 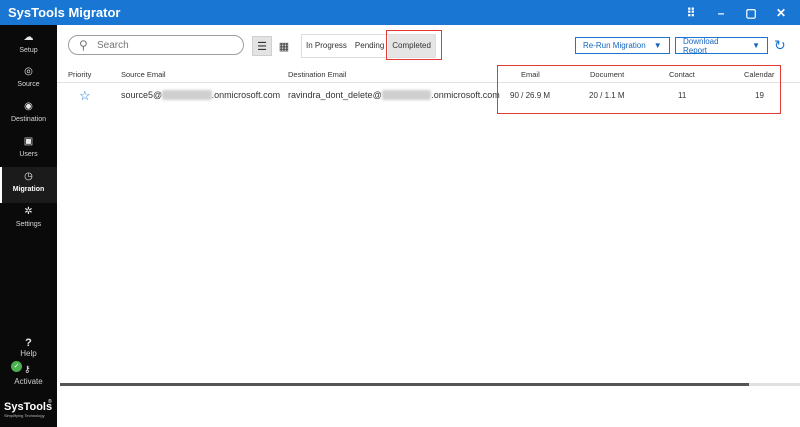 I want to click on destination-email-redacted: xxxxxxxxxxx, so click(x=406, y=95).